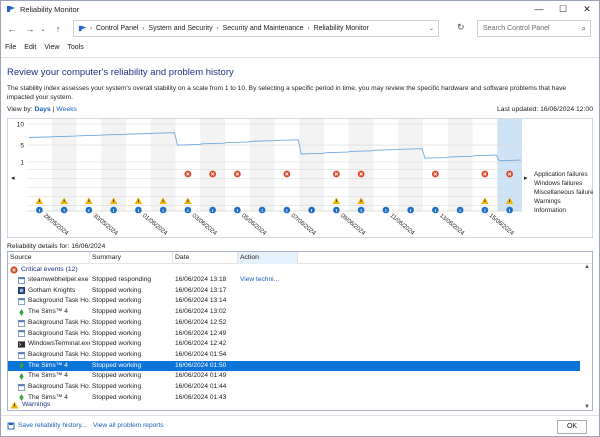 The image size is (600, 437). Describe the element at coordinates (509, 165) in the screenshot. I see `selected-day-column` at that location.